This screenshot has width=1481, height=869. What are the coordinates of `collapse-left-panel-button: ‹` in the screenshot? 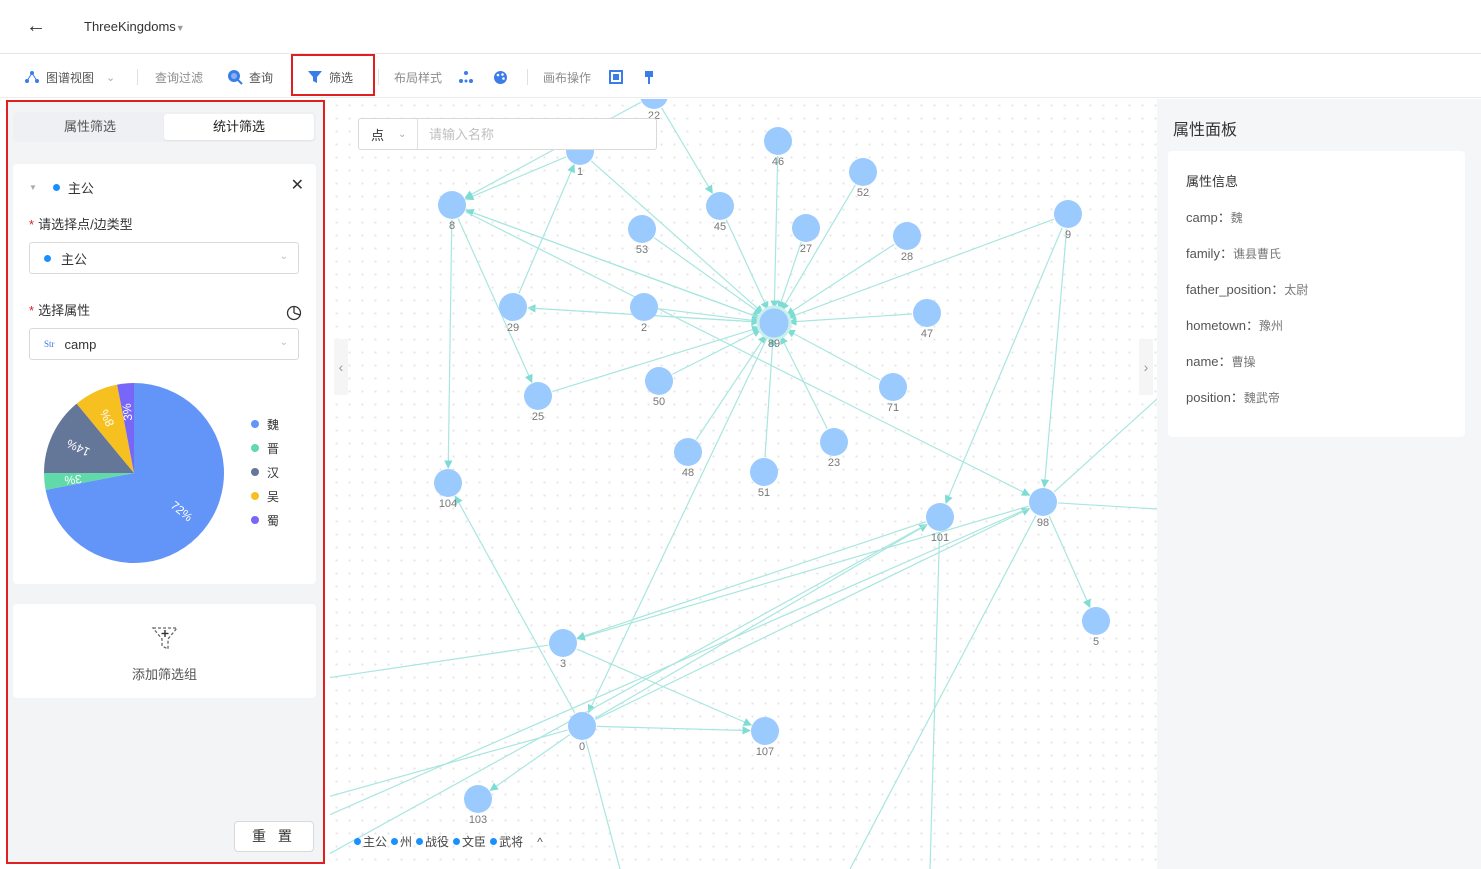 It's located at (341, 367).